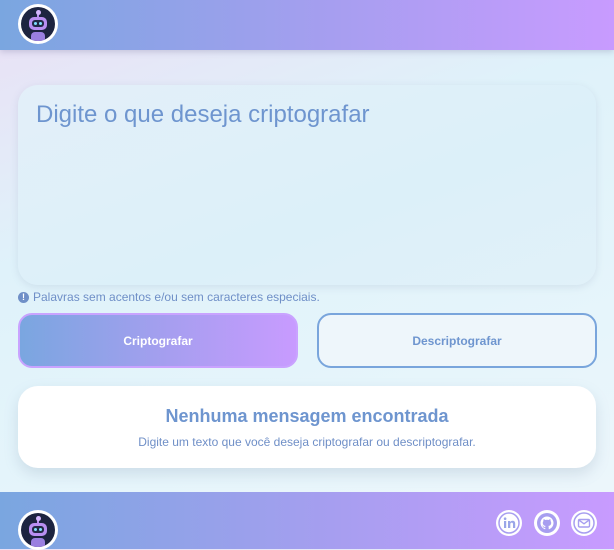  I want to click on decrypt-button-label: Descriptografar, so click(457, 340).